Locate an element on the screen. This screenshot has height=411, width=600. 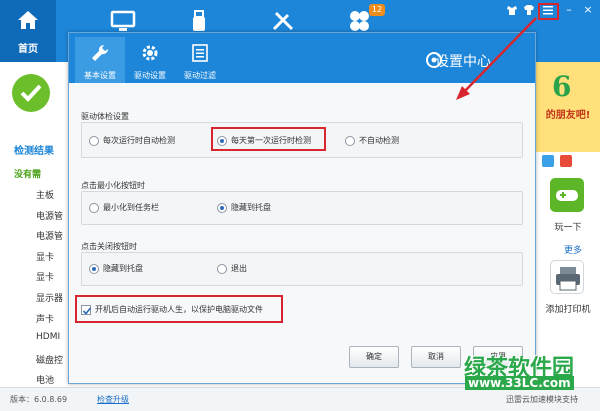
status-bar: 版本：6.0.8.69 检查升级 迅雷云加速模块支持 is located at coordinates (300, 399).